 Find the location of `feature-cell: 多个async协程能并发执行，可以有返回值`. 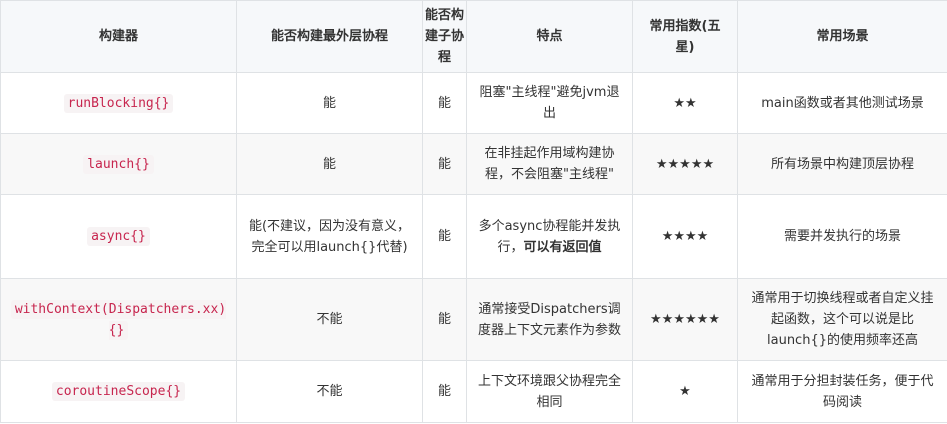

feature-cell: 多个async协程能并发执行，可以有返回值 is located at coordinates (549, 236).